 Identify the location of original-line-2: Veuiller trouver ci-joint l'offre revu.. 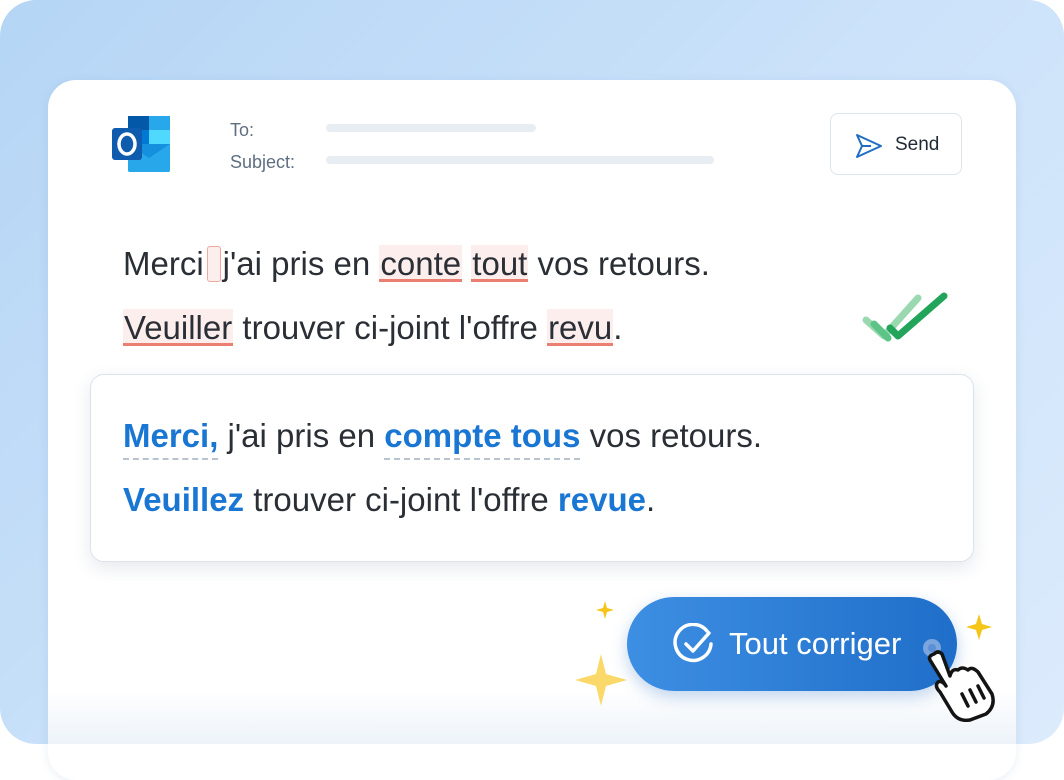
(372, 328).